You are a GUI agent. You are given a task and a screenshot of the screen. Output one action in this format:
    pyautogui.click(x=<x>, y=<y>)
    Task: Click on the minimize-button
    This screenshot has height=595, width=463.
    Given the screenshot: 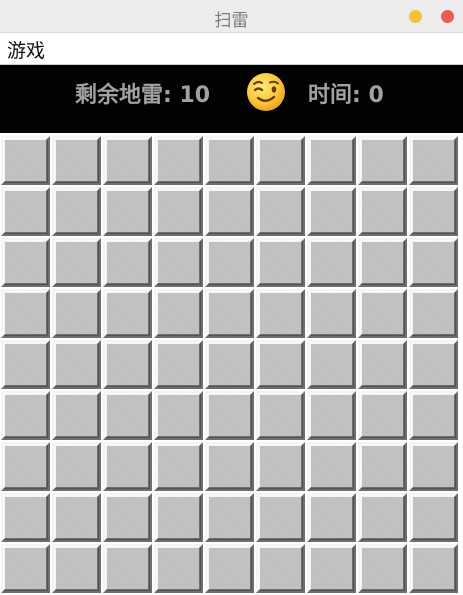 What is the action you would take?
    pyautogui.click(x=415, y=16)
    